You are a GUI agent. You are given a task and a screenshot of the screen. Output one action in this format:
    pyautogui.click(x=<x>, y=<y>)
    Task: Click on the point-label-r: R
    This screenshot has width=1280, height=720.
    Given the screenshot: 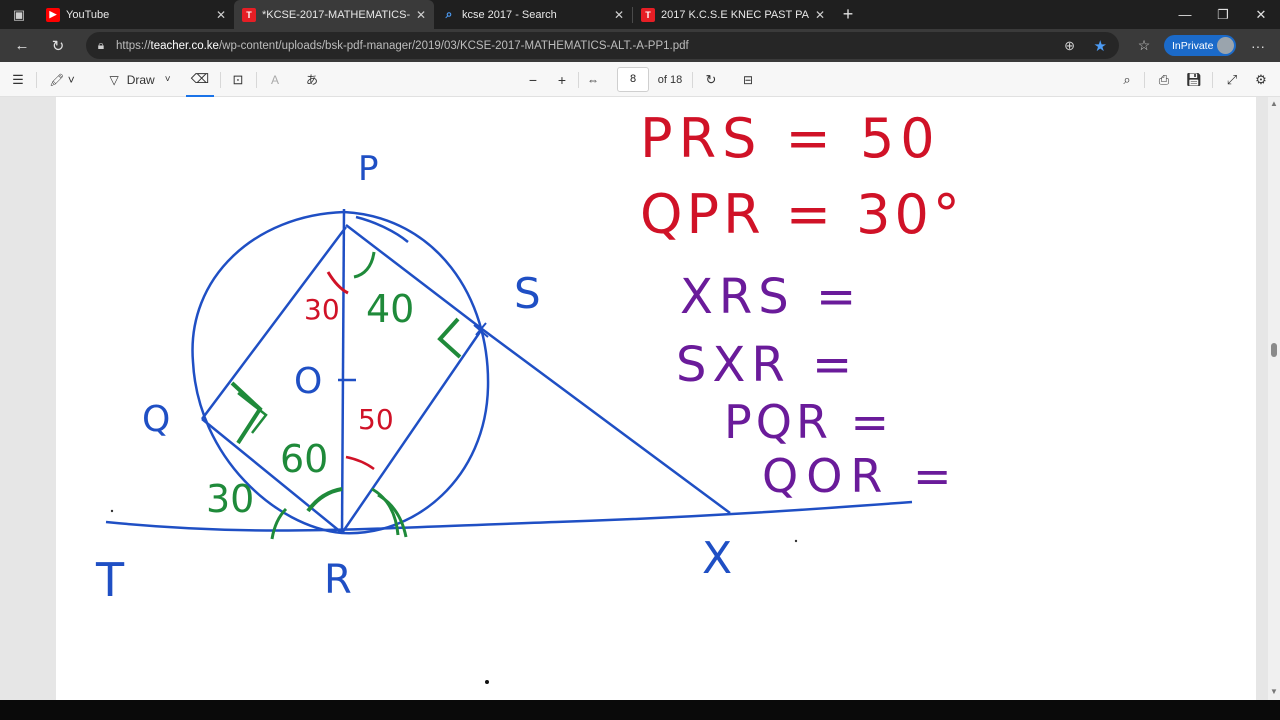 What is the action you would take?
    pyautogui.click(x=338, y=580)
    